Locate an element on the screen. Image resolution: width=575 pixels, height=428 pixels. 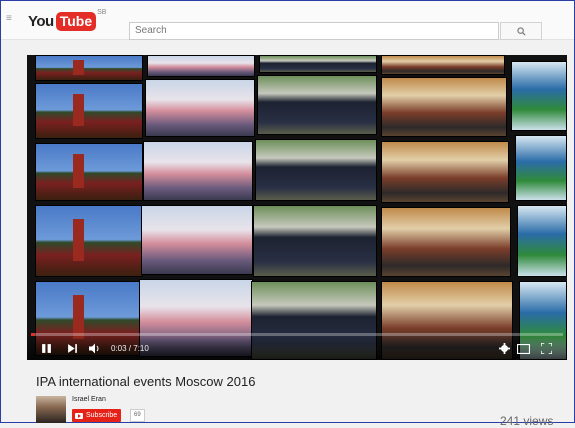
search-icon is located at coordinates (521, 31).